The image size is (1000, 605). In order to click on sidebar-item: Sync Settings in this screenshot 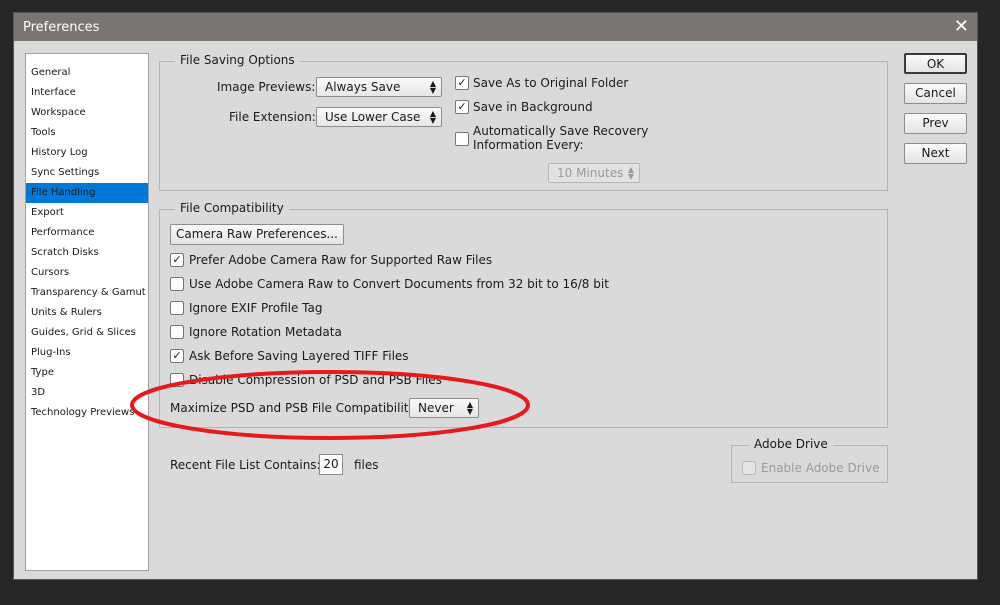, I will do `click(87, 173)`.